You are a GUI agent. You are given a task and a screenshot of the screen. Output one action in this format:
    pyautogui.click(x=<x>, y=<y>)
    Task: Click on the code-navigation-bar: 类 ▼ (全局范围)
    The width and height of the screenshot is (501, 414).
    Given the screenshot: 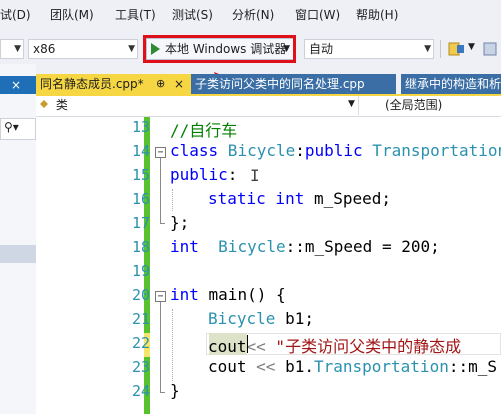 What is the action you would take?
    pyautogui.click(x=268, y=106)
    